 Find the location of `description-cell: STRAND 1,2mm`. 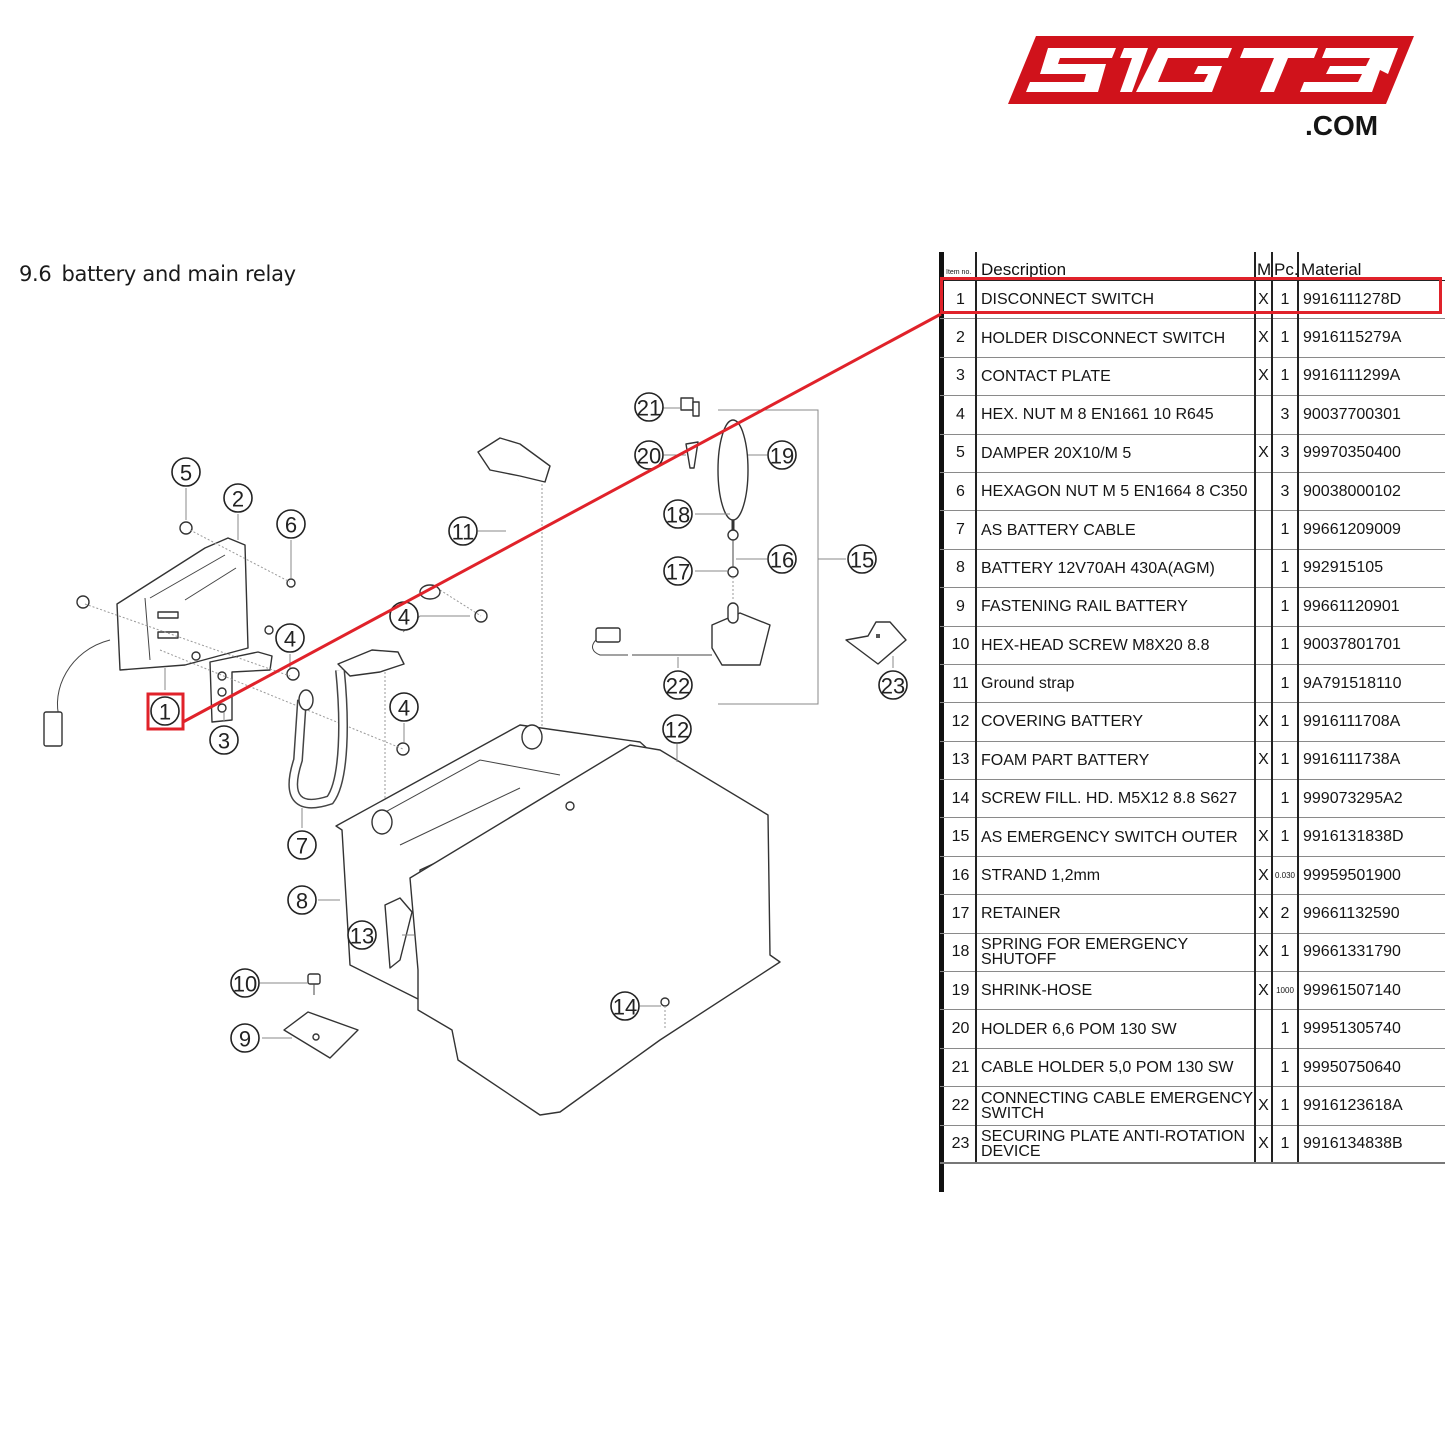

description-cell: STRAND 1,2mm is located at coordinates (1115, 876).